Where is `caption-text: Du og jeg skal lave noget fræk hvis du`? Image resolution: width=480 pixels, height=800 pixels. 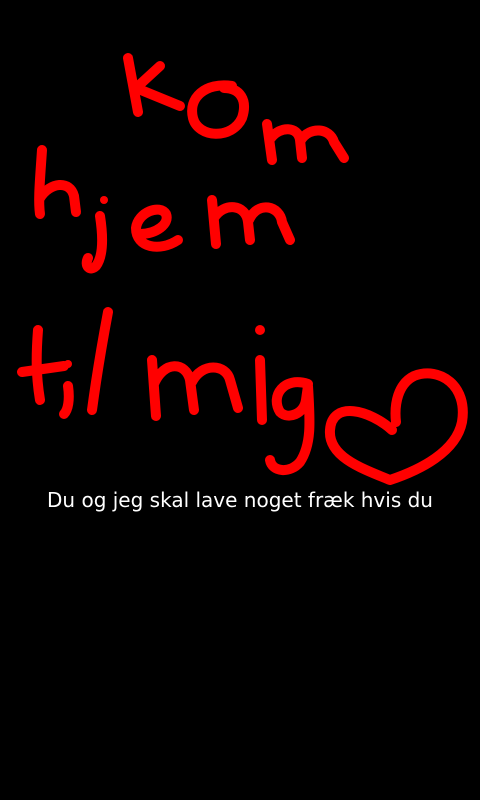
caption-text: Du og jeg skal lave noget fræk hvis du is located at coordinates (240, 500).